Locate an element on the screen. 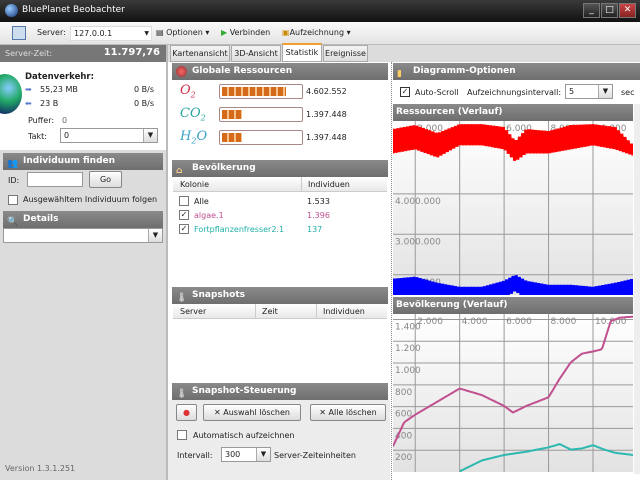  auto-record-label: Automatisch aufzeichnen is located at coordinates (244, 435).